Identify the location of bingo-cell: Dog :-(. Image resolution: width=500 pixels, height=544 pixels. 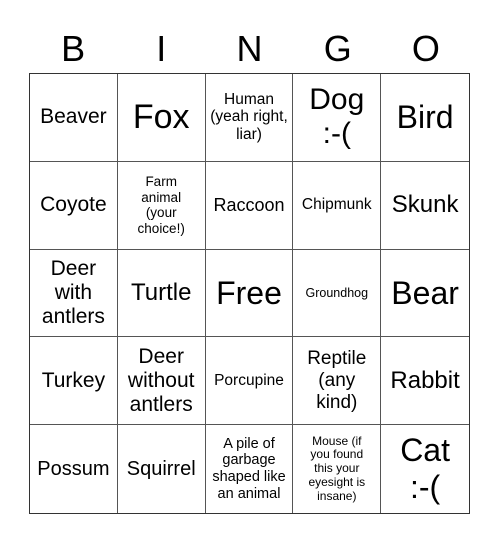
(337, 118).